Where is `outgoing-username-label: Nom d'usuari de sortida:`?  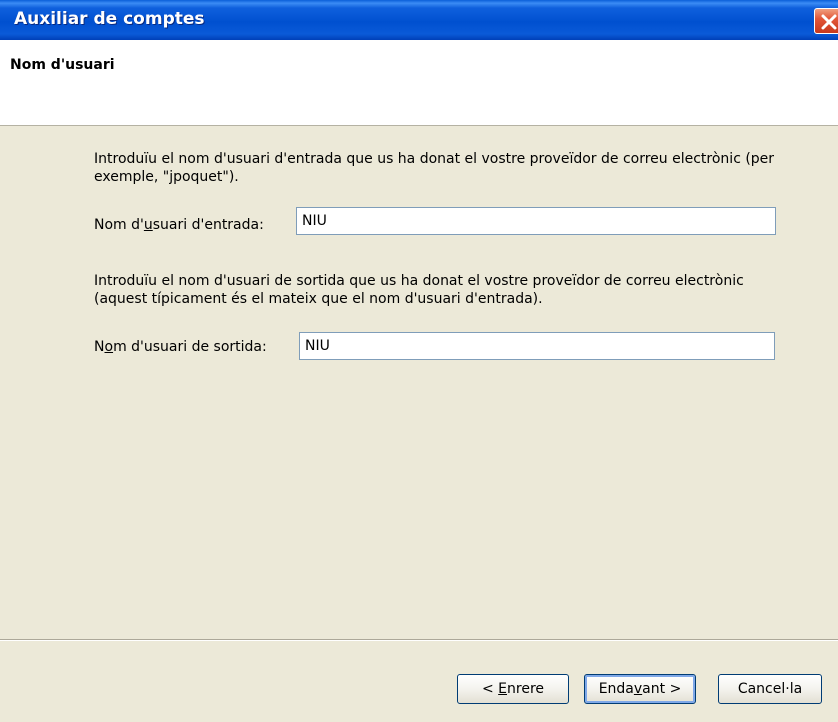 outgoing-username-label: Nom d'usuari de sortida: is located at coordinates (180, 347).